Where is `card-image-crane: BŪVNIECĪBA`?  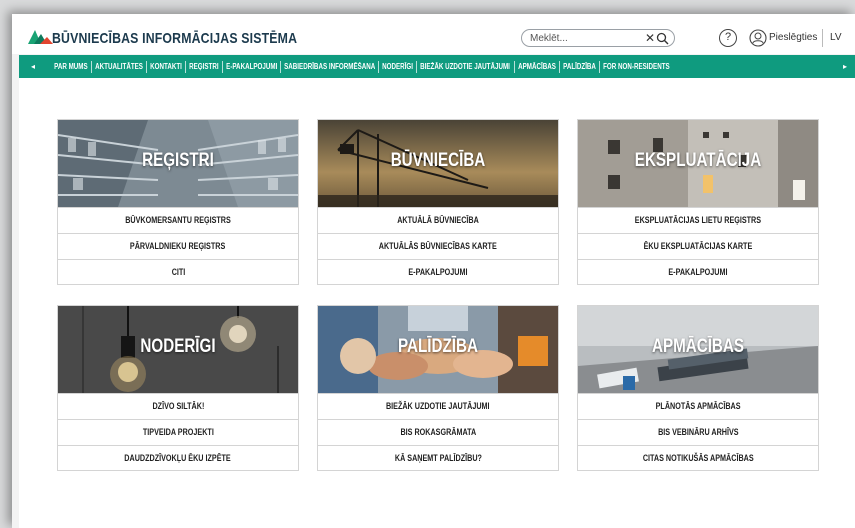 card-image-crane: BŪVNIECĪBA is located at coordinates (438, 163).